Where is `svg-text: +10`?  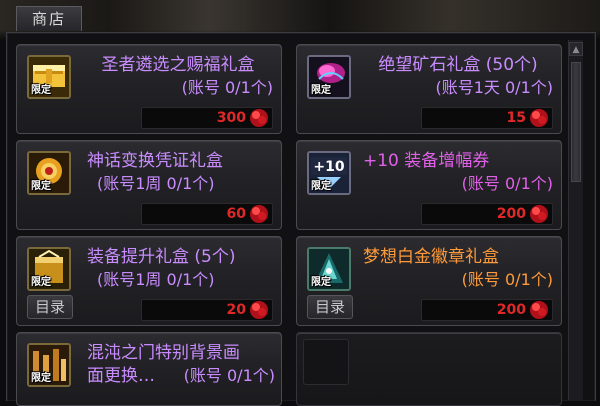 svg-text: +10 is located at coordinates (328, 167).